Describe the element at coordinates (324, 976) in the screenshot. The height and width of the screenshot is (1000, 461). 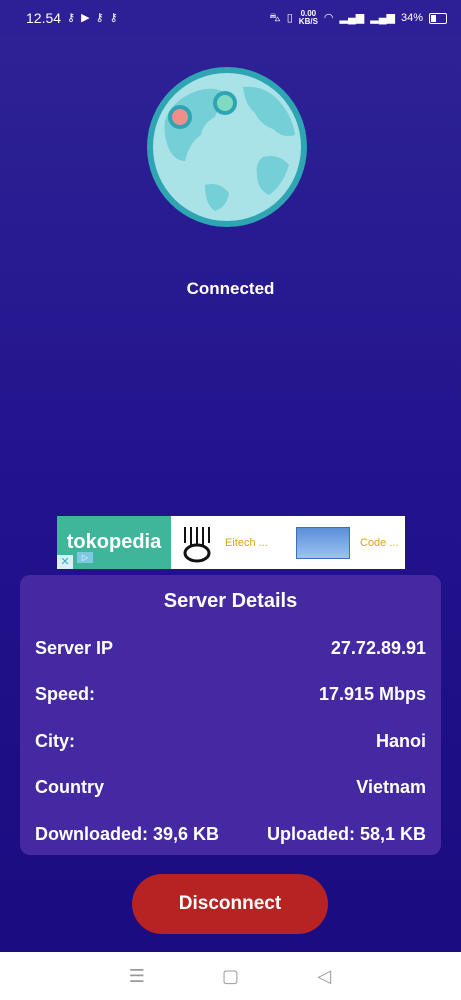
I see `back-icon: ◁` at that location.